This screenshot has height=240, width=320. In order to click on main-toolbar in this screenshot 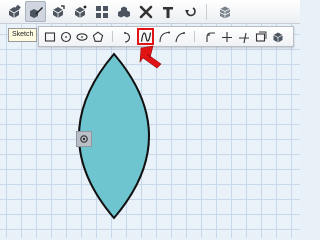, I will do `click(150, 12)`.